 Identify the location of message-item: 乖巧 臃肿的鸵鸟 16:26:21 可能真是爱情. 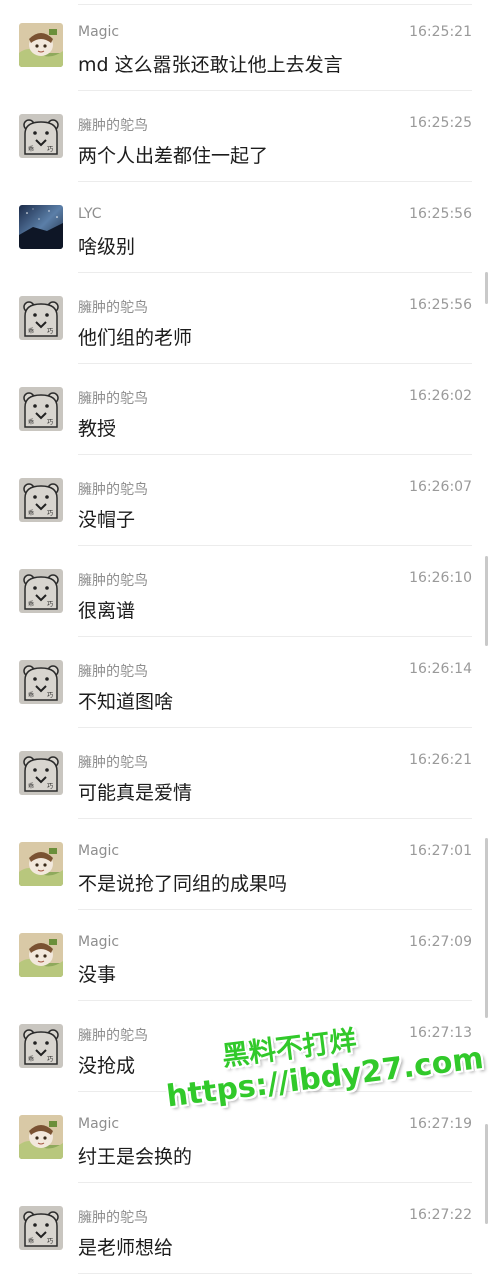
(245, 773).